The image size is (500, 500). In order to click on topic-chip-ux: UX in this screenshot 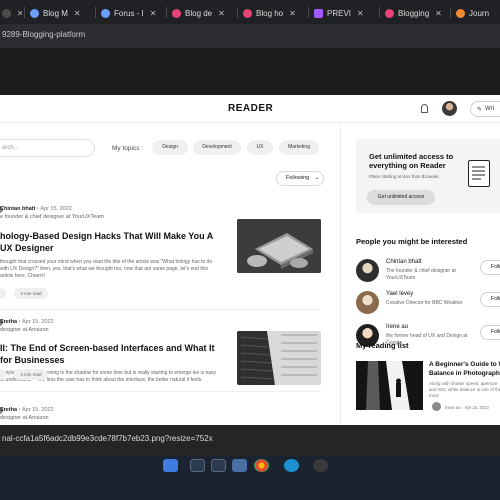, I will do `click(260, 147)`.